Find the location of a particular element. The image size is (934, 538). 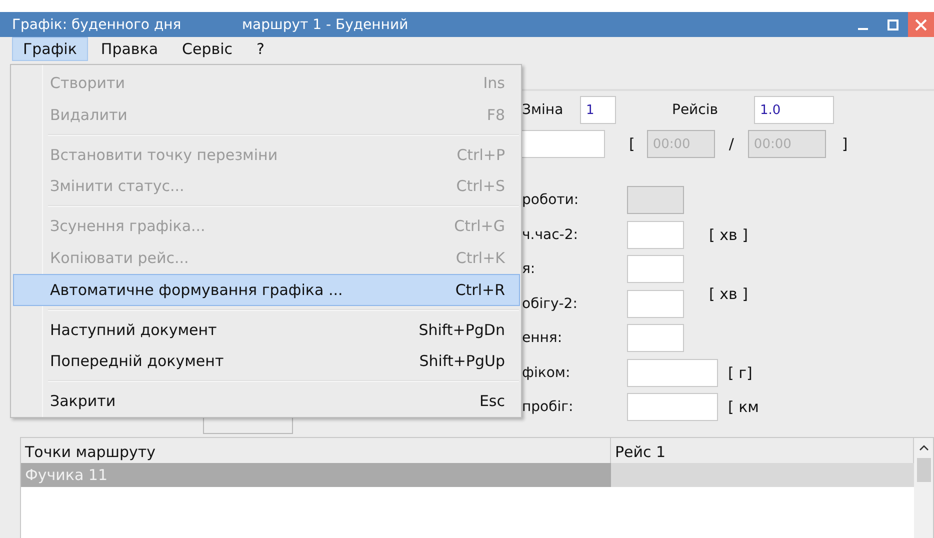

table-cell: Фучика 11 is located at coordinates (316, 474).